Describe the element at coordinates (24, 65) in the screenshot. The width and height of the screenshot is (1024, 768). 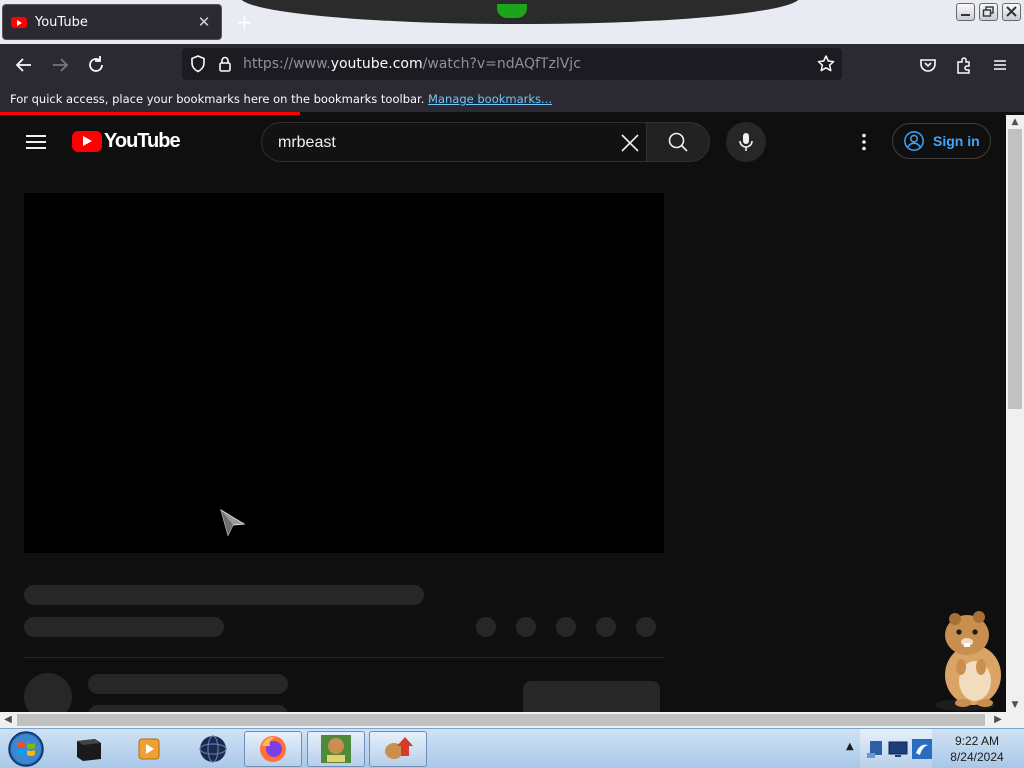
I see `back-button` at that location.